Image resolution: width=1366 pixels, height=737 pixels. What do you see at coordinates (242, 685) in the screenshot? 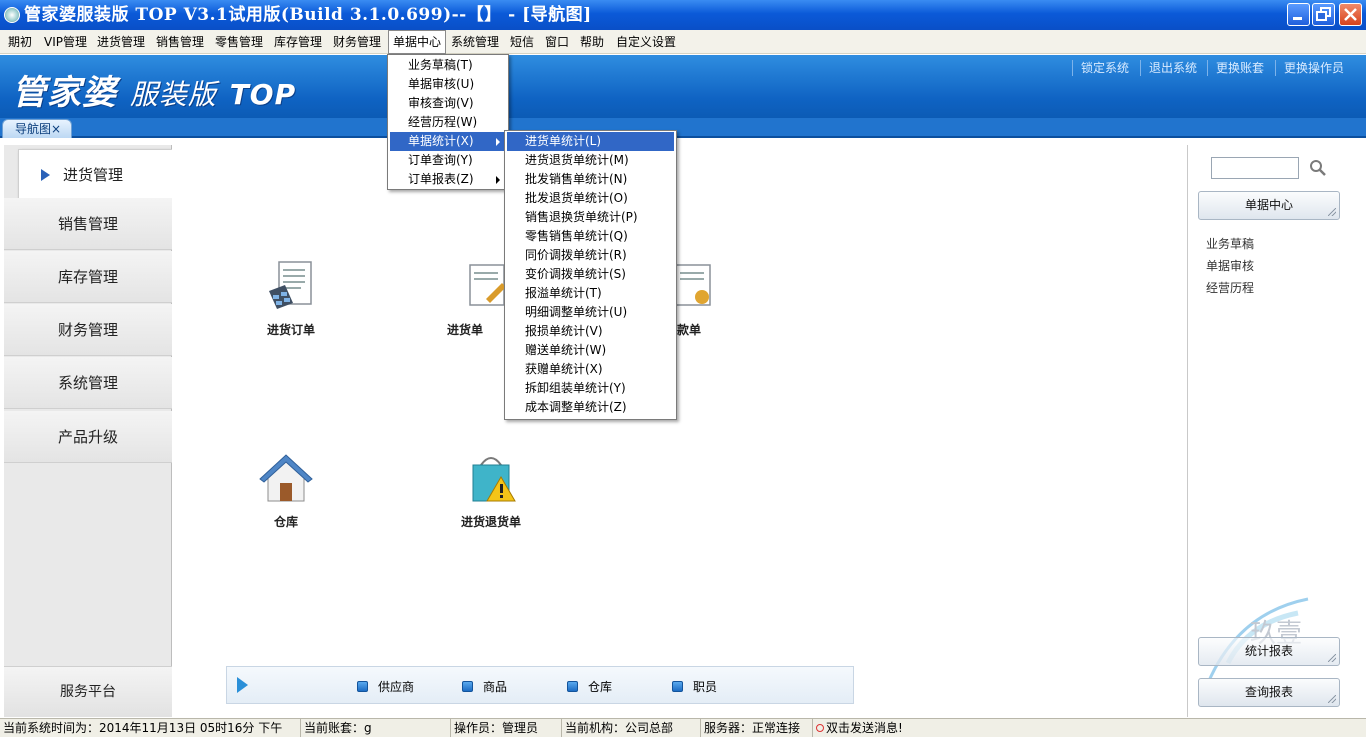
I see `play-icon` at bounding box center [242, 685].